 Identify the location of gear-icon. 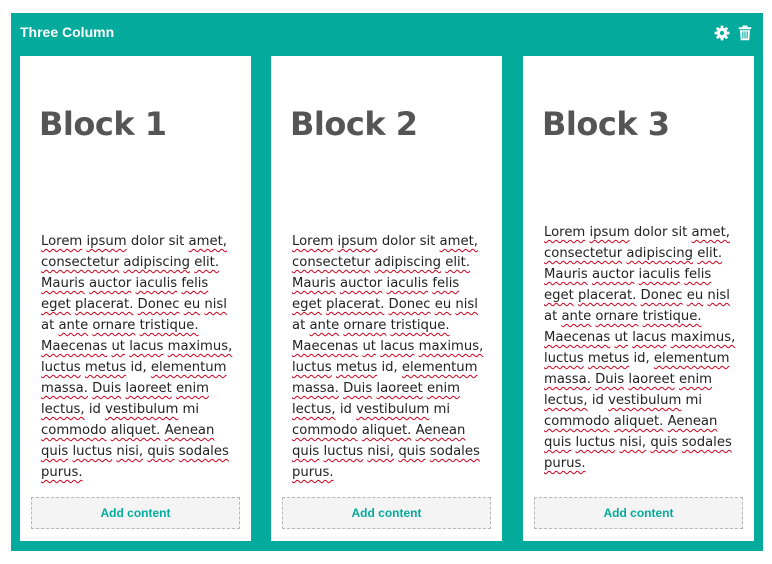
(722, 33).